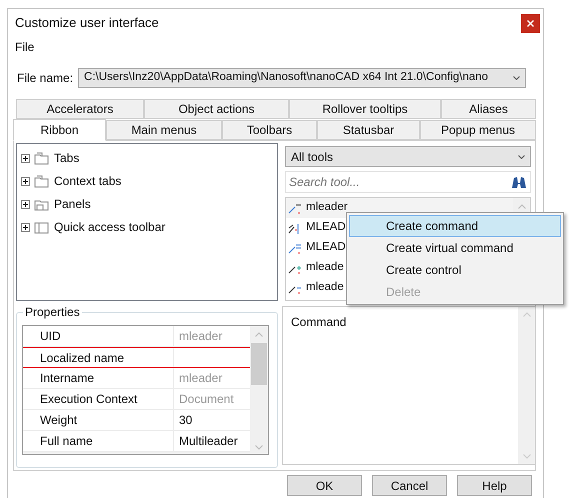 The width and height of the screenshot is (571, 498). What do you see at coordinates (89, 399) in the screenshot?
I see `property-name: Execution Context` at bounding box center [89, 399].